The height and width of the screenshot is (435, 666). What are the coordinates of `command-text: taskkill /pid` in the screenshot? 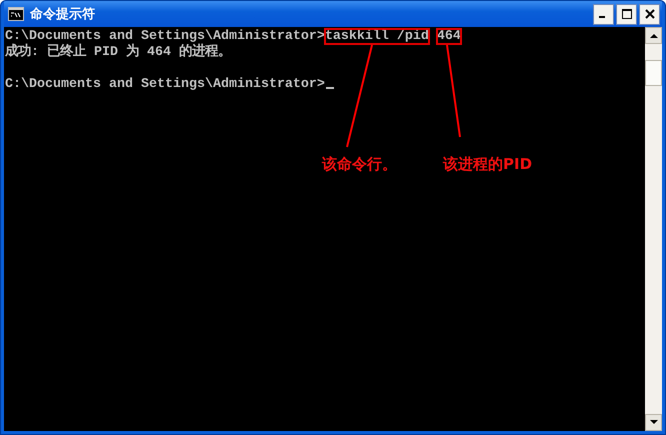 It's located at (376, 36).